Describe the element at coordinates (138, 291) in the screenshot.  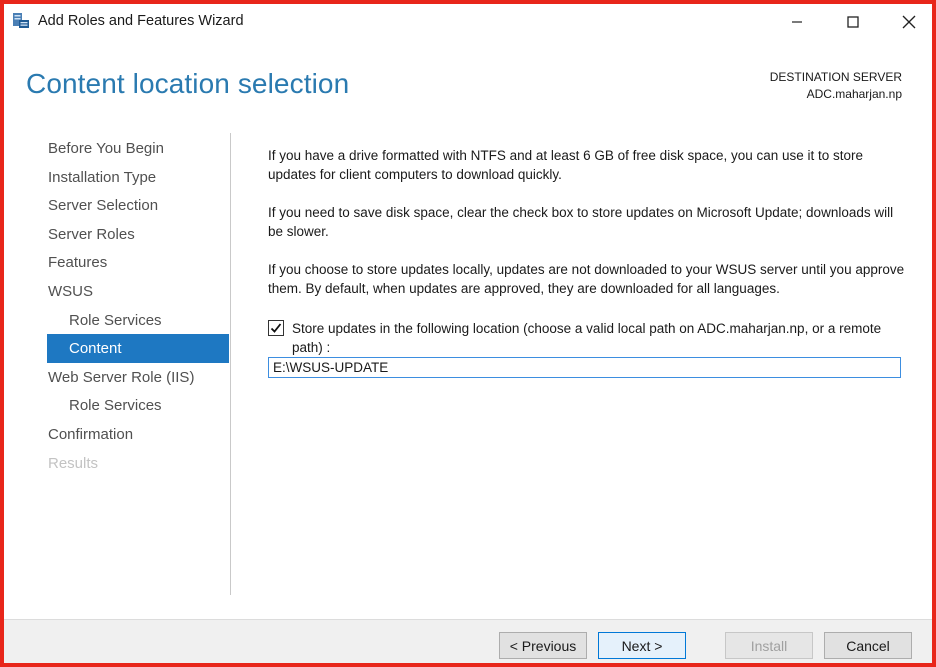
I see `nav-item-wsus: WSUS` at that location.